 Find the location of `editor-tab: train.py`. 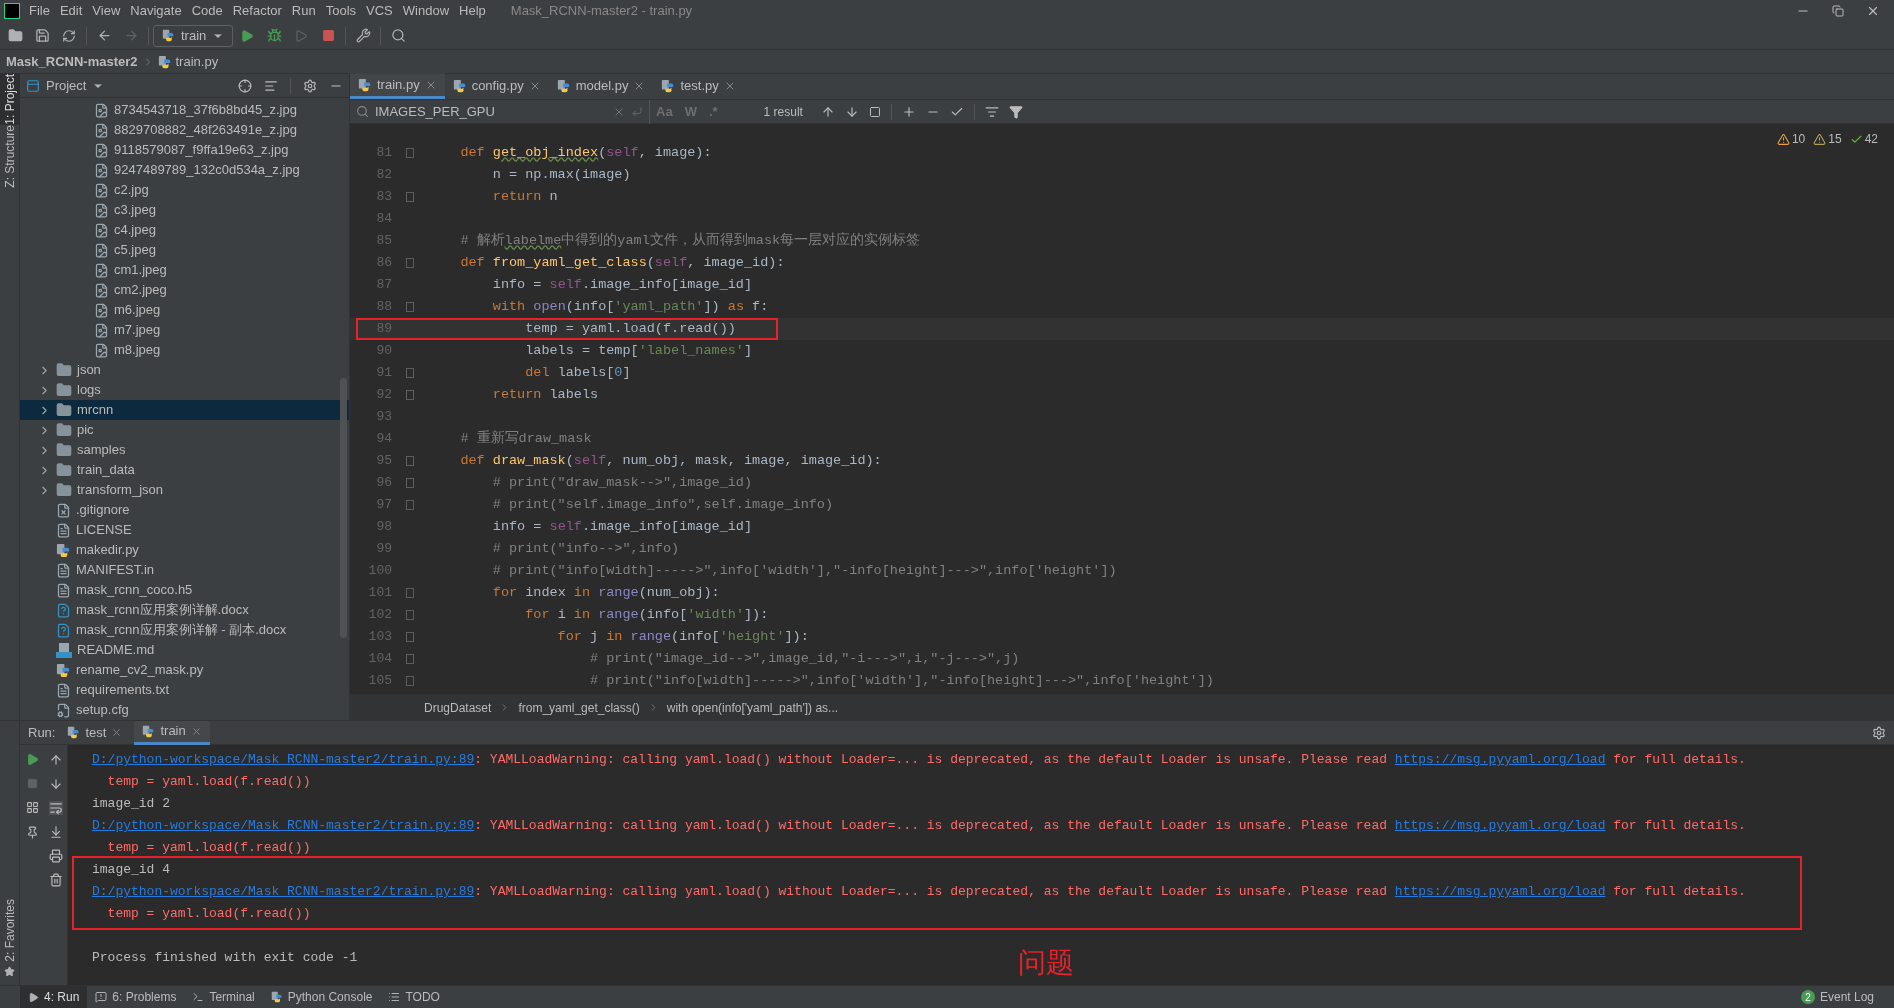

editor-tab: train.py is located at coordinates (397, 86).